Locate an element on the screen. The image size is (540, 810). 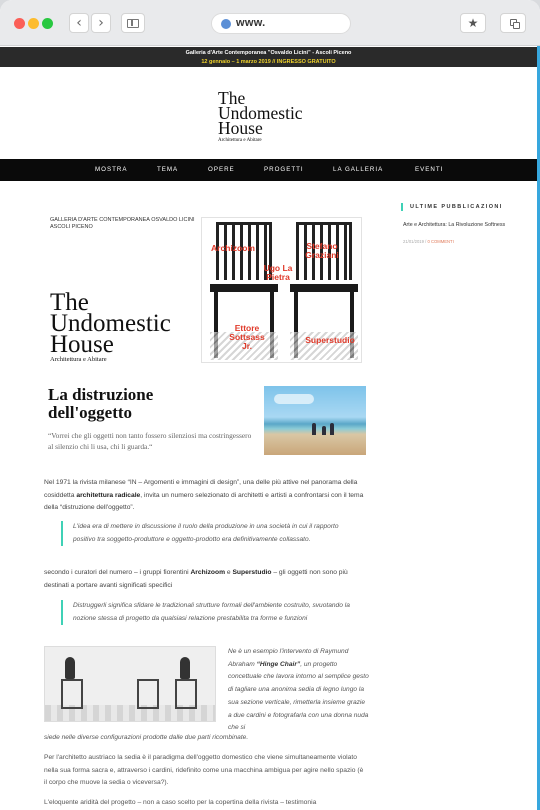
close-window-button is located at coordinates (19, 23).